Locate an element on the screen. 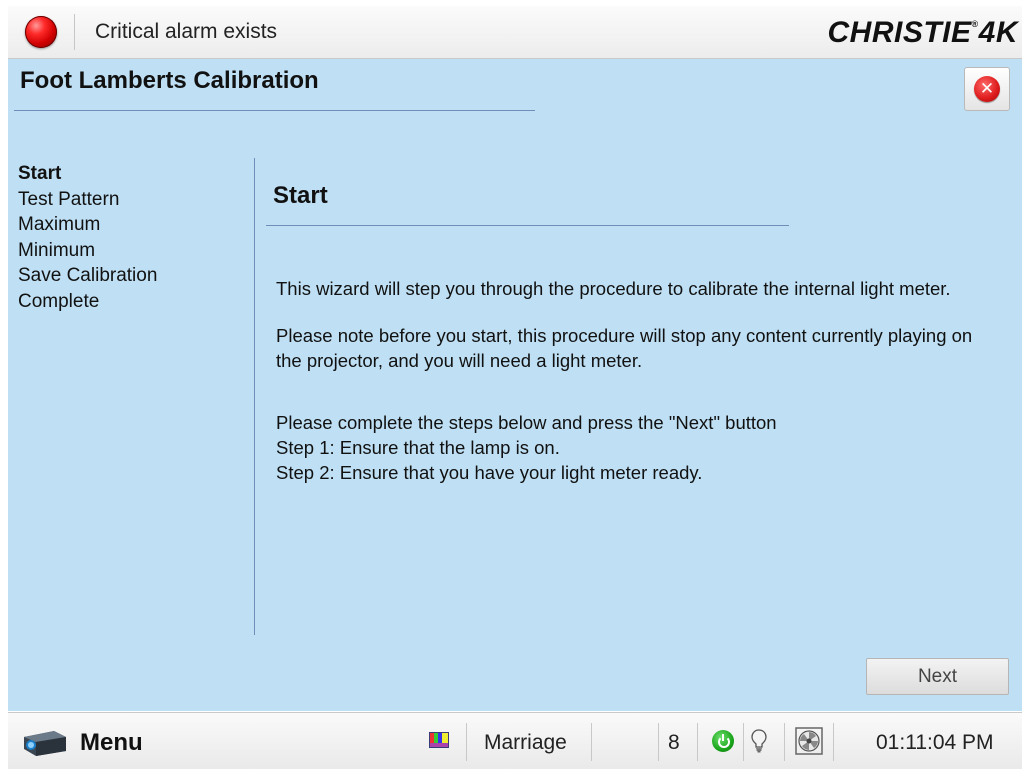 The height and width of the screenshot is (769, 1022). bottom-status-bar: Menu Marriage 8 01:11:04 PM is located at coordinates (515, 740).